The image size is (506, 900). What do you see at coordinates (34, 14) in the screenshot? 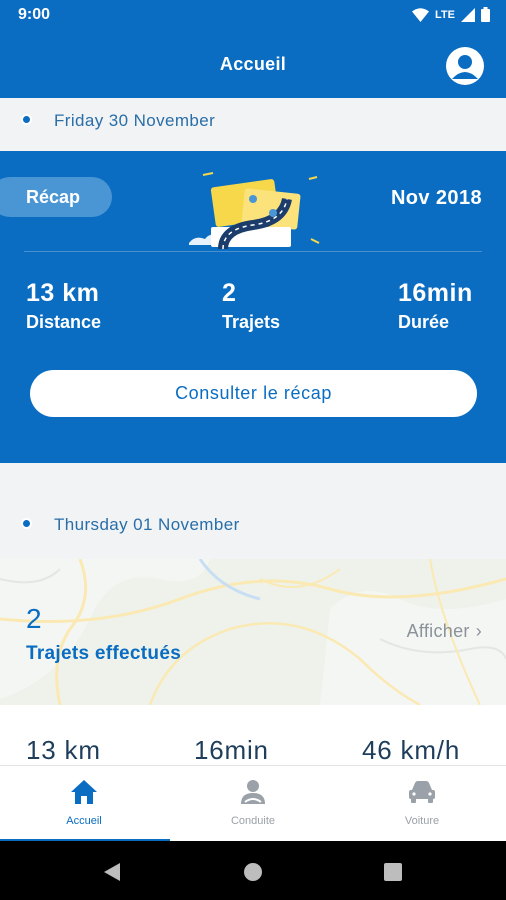
I see `status-time: 9:00` at bounding box center [34, 14].